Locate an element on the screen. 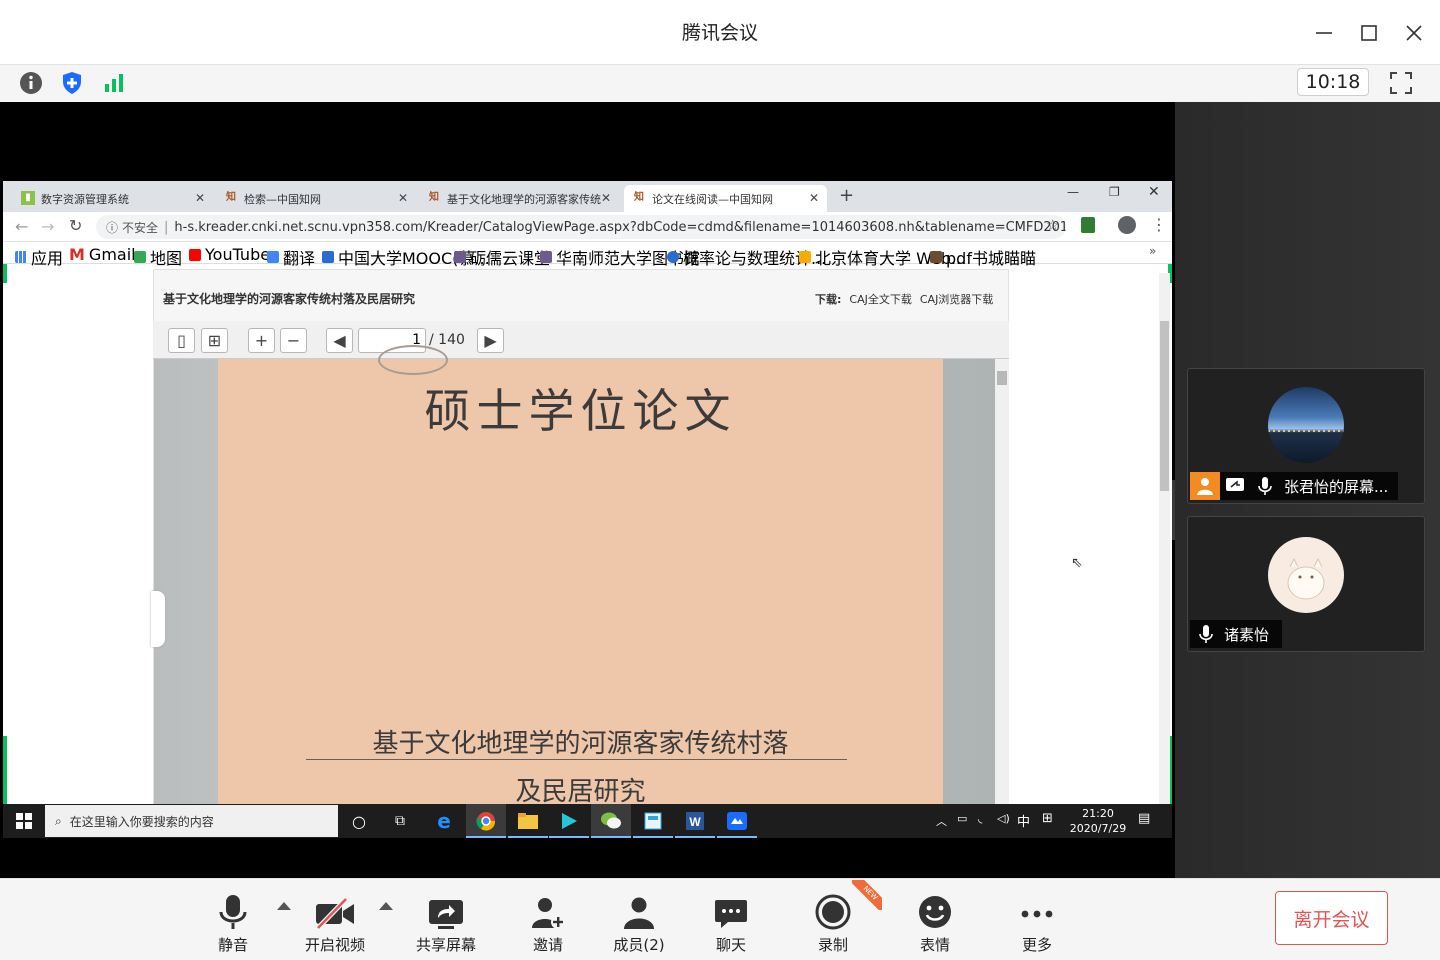  bookmark-label: 地图 is located at coordinates (166, 258).